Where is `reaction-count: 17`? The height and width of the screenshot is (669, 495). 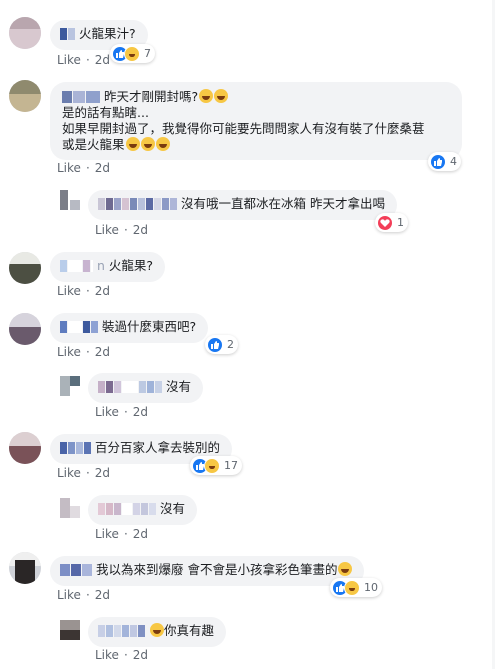 reaction-count: 17 is located at coordinates (231, 465).